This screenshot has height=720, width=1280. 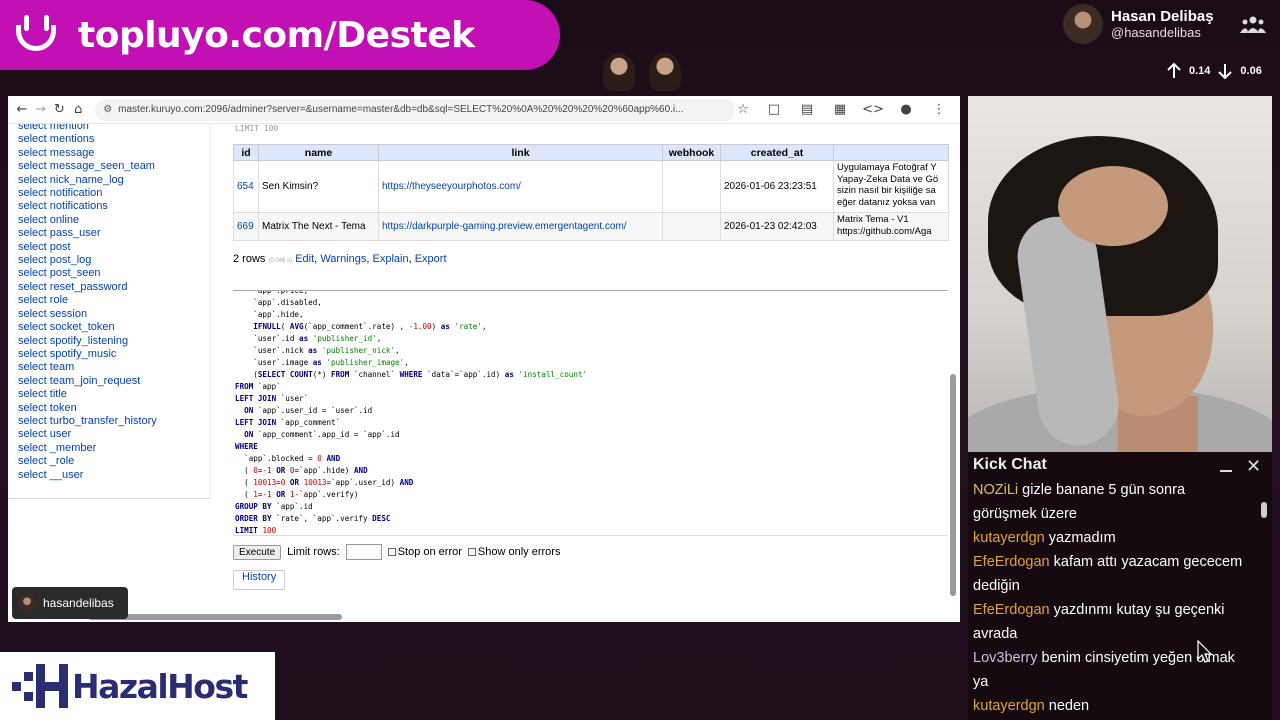 What do you see at coordinates (40, 686) in the screenshot?
I see `hazalhost-logo-icon` at bounding box center [40, 686].